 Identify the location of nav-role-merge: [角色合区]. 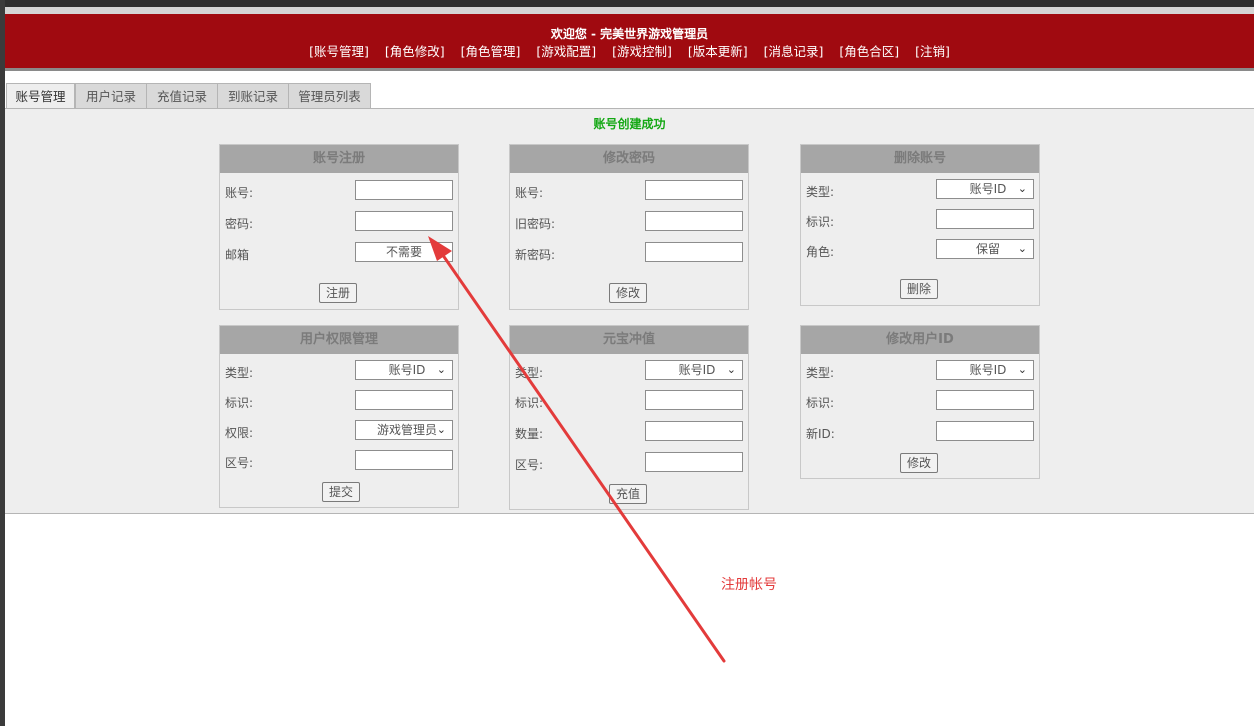
(869, 51).